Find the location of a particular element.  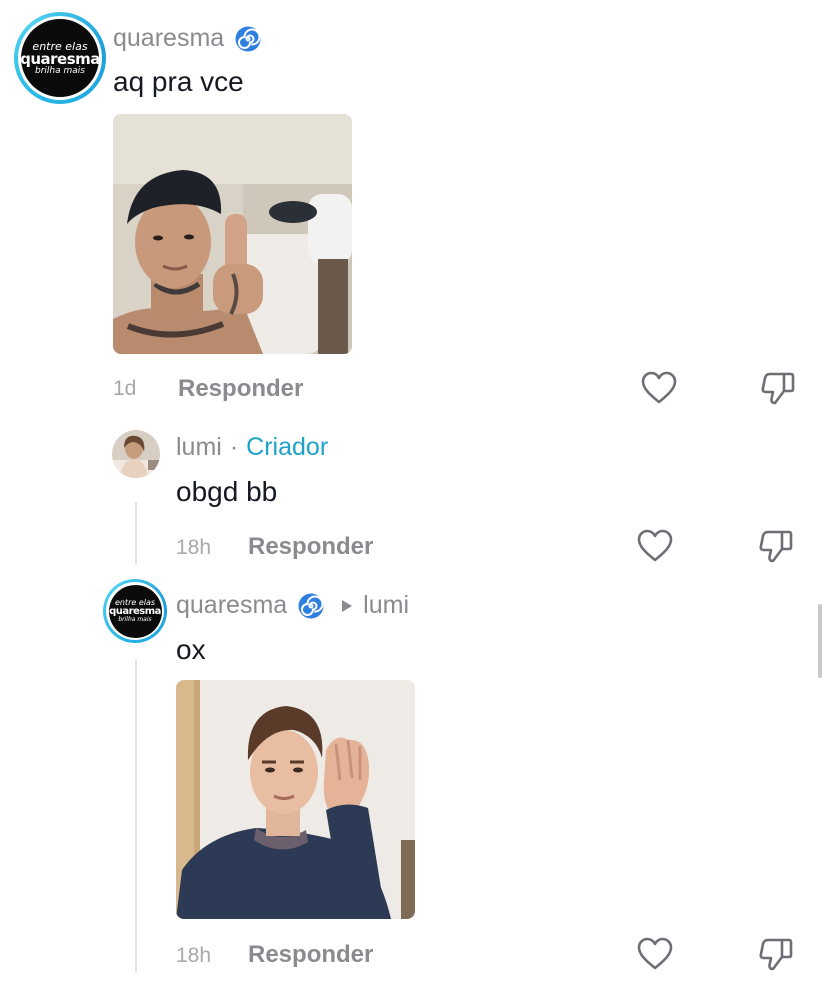

comment-header: lumi · Criador is located at coordinates (252, 447).